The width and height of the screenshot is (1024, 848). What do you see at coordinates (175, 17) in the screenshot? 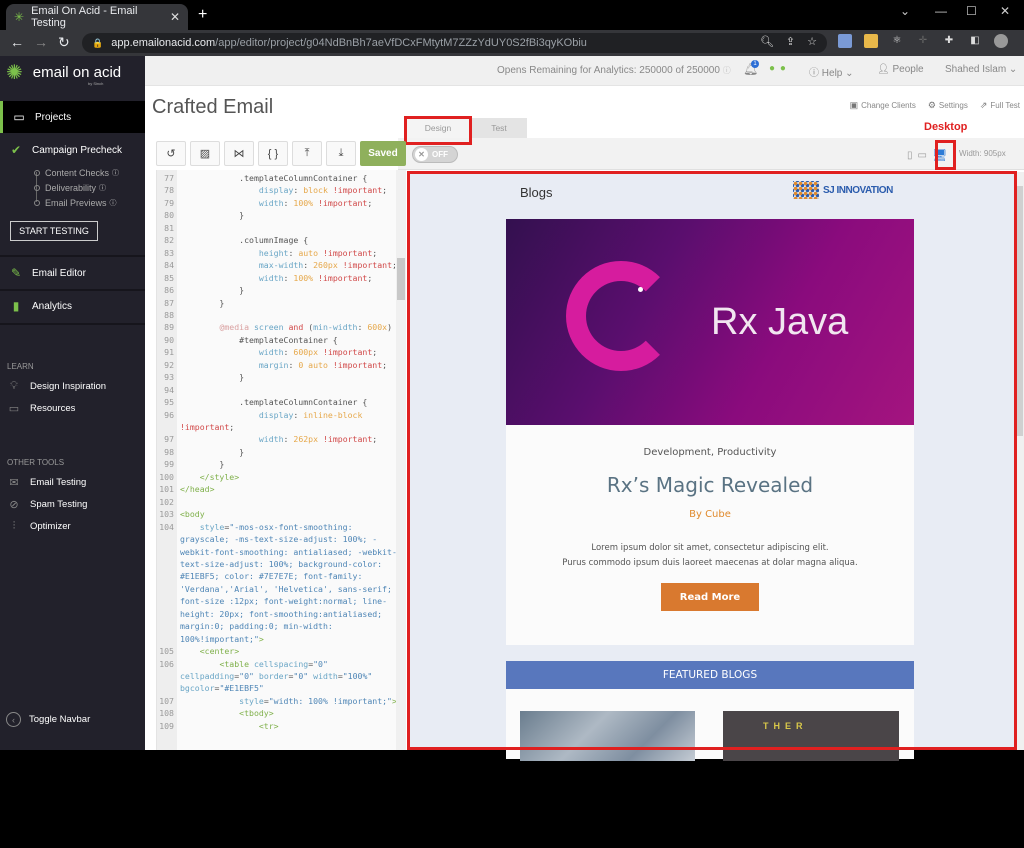
I see `close-tab-icon: ✕` at bounding box center [175, 17].